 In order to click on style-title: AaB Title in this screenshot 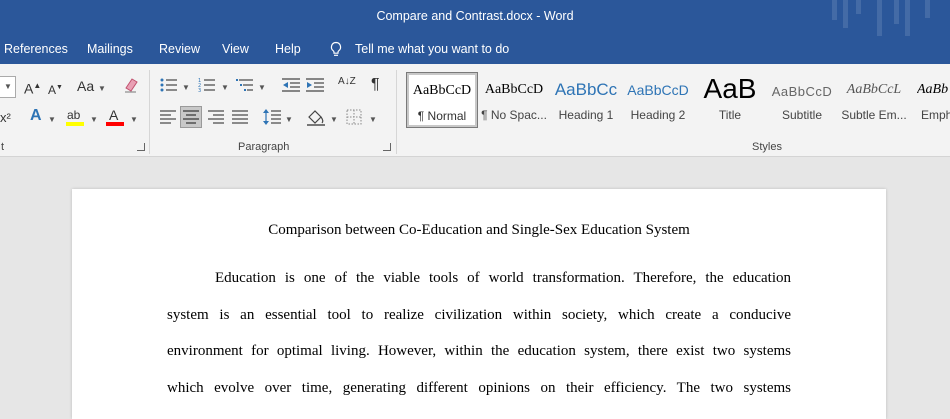, I will do `click(730, 99)`.